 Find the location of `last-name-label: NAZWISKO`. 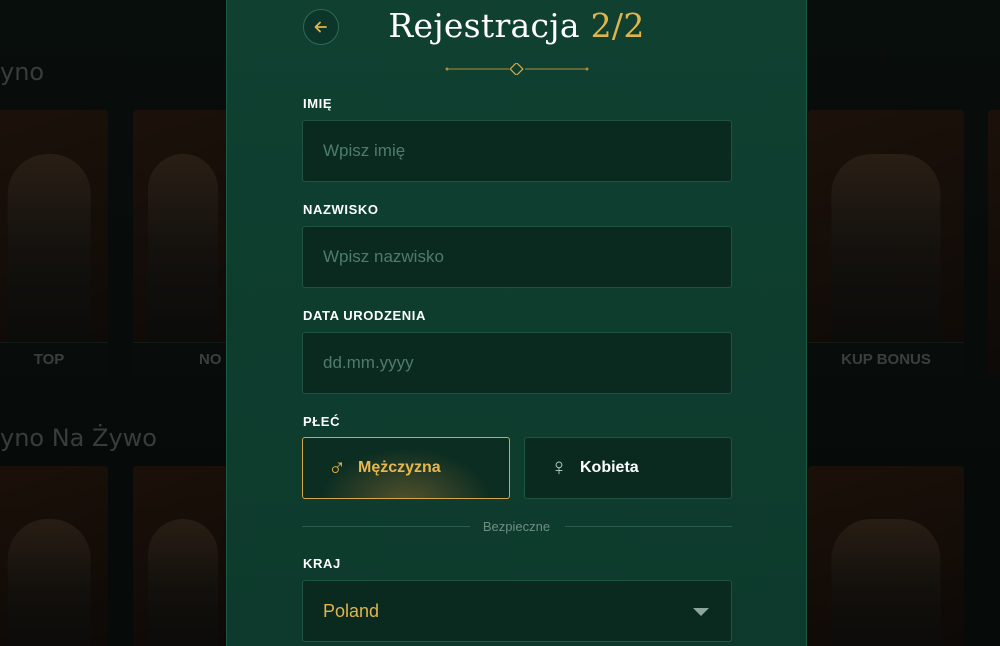

last-name-label: NAZWISKO is located at coordinates (341, 209).